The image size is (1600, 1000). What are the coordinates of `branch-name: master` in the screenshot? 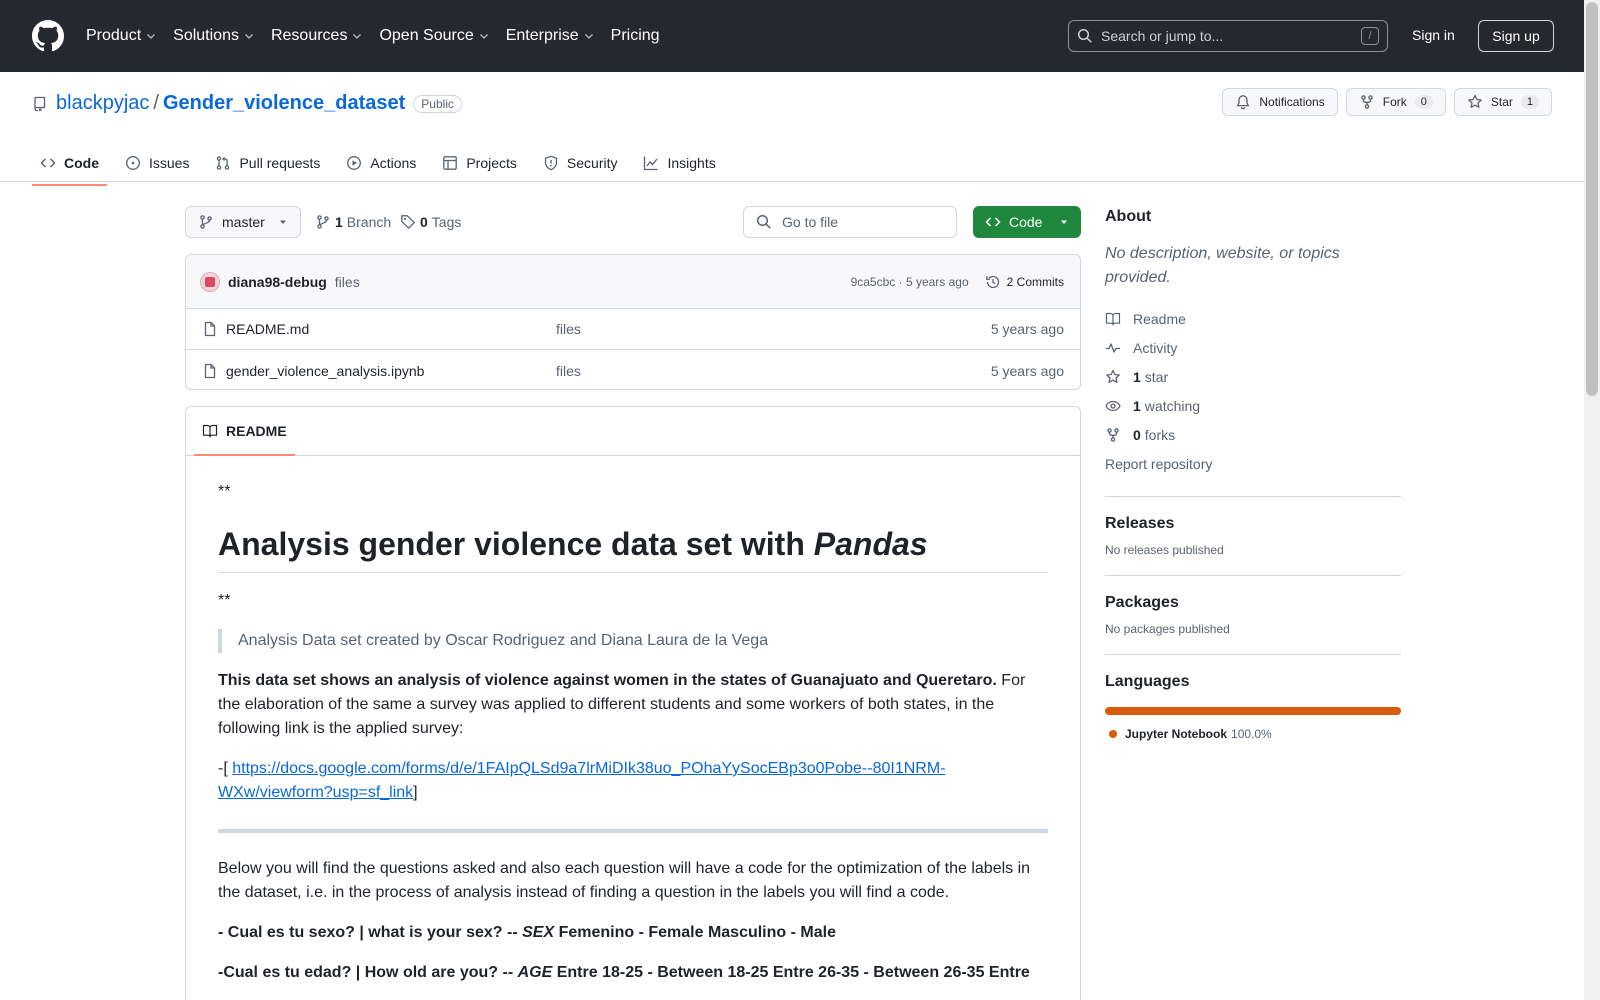 It's located at (243, 222).